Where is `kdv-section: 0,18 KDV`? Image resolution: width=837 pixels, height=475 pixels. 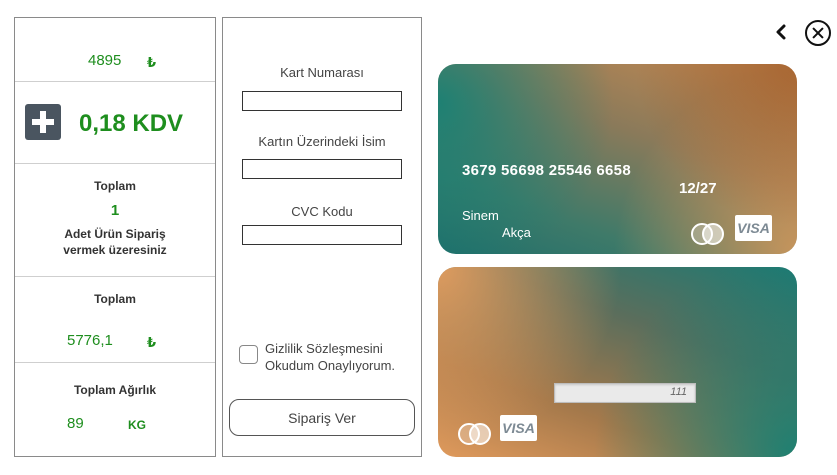
kdv-section: 0,18 KDV is located at coordinates (115, 123).